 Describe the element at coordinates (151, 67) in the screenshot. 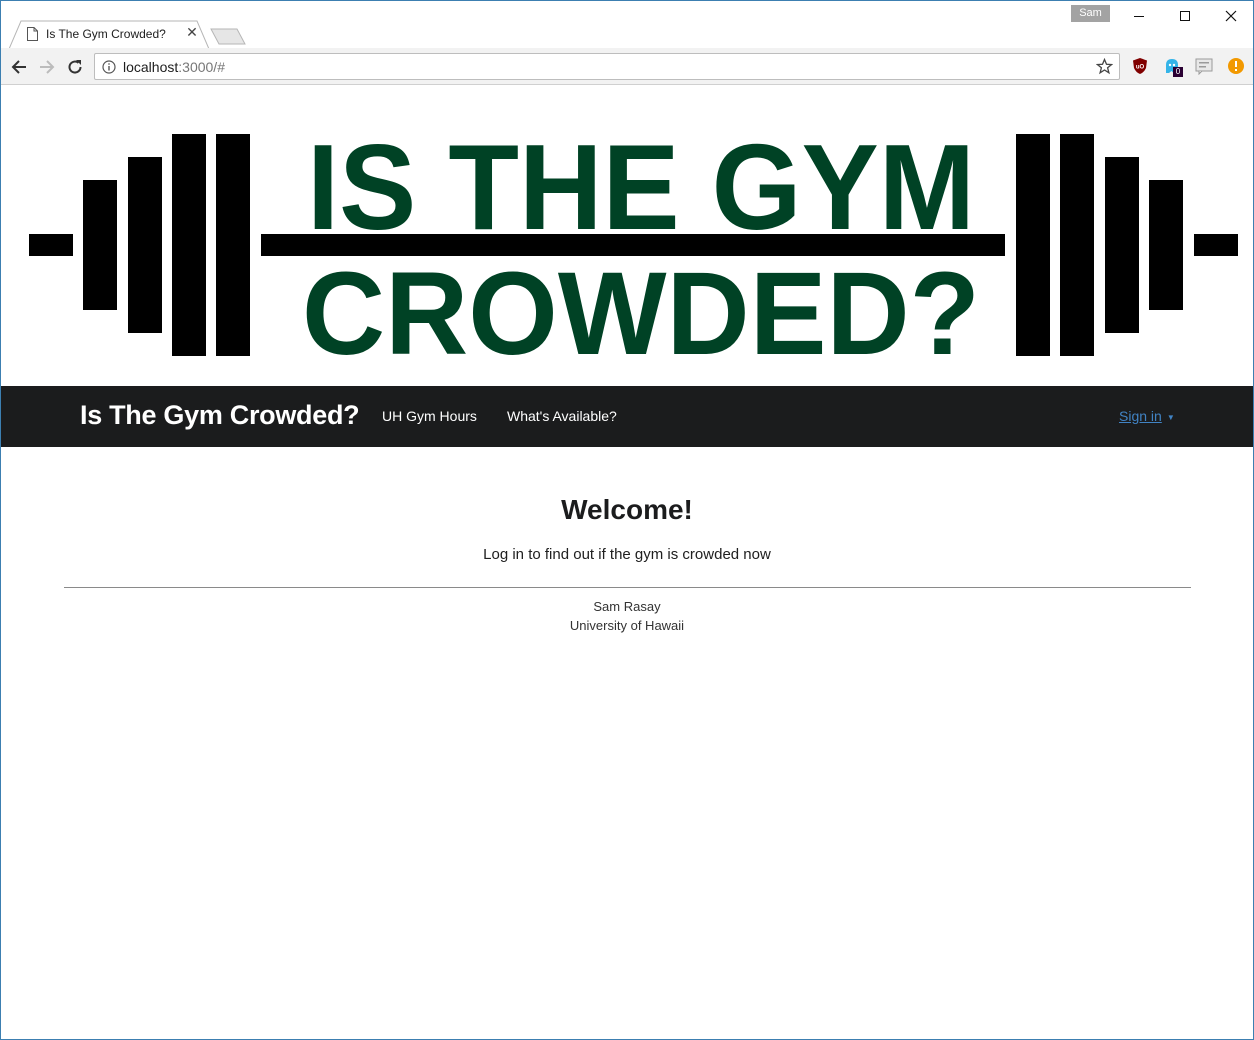

I see `url-host: localhost` at that location.